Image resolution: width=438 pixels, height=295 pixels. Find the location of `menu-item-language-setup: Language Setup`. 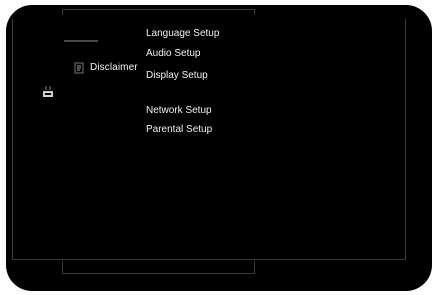

menu-item-language-setup: Language Setup is located at coordinates (182, 33).